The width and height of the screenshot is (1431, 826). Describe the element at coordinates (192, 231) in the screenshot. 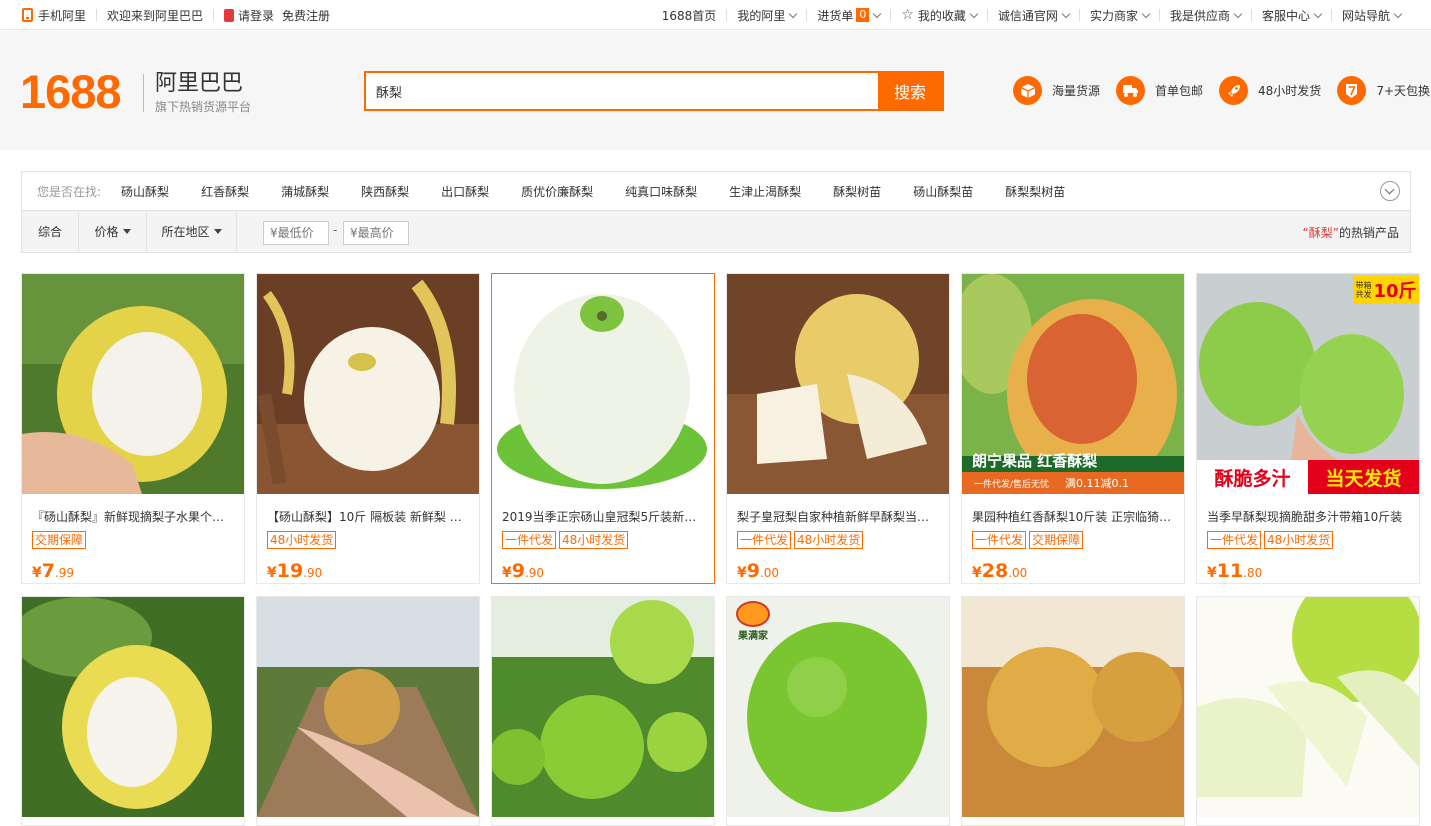

I see `filter-region: 所在地区` at that location.